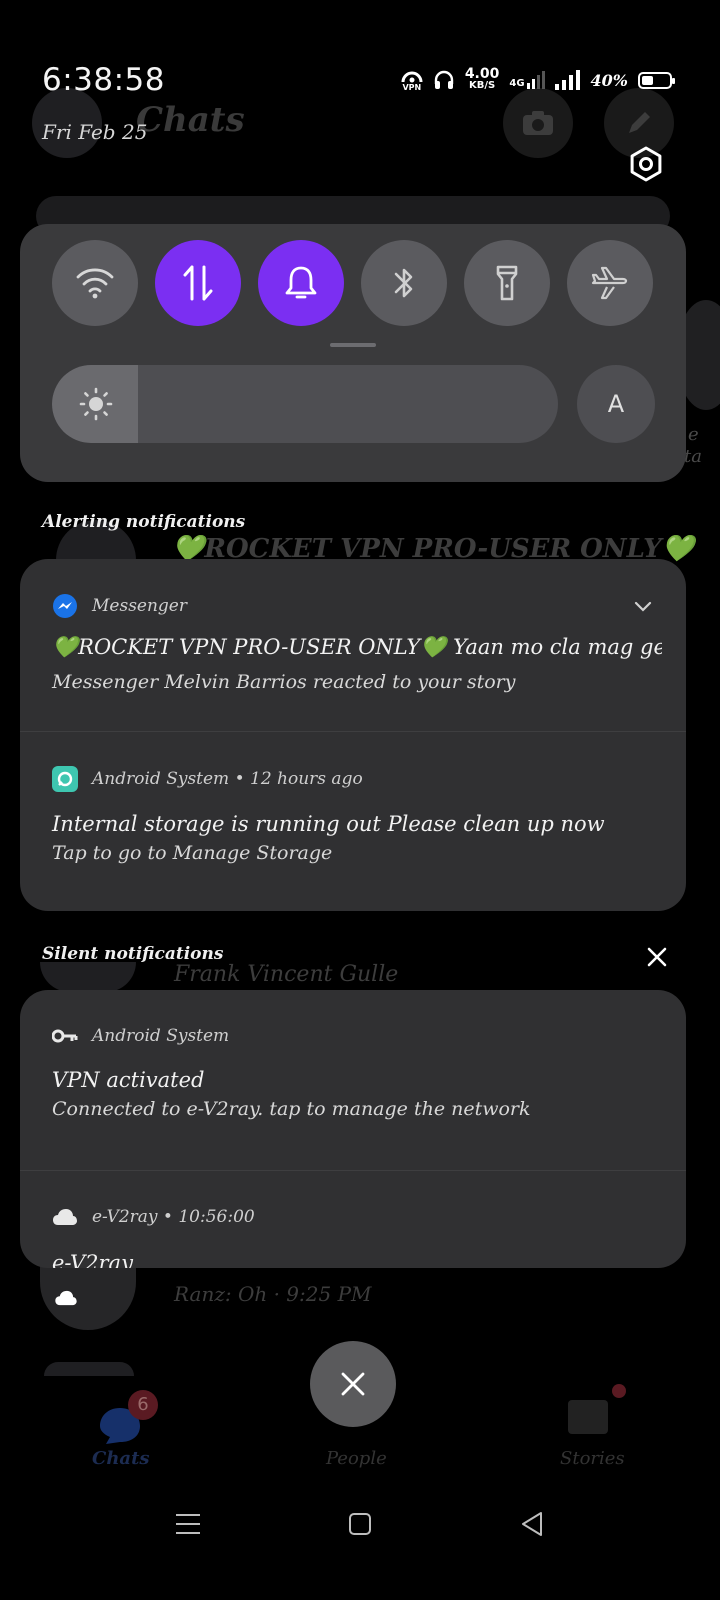  I want to click on network-type: 4G, so click(517, 83).